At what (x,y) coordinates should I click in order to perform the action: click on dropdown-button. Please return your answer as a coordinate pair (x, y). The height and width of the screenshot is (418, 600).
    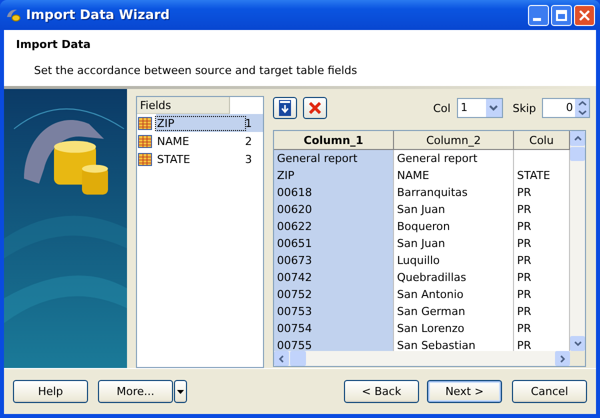
    Looking at the image, I should click on (180, 391).